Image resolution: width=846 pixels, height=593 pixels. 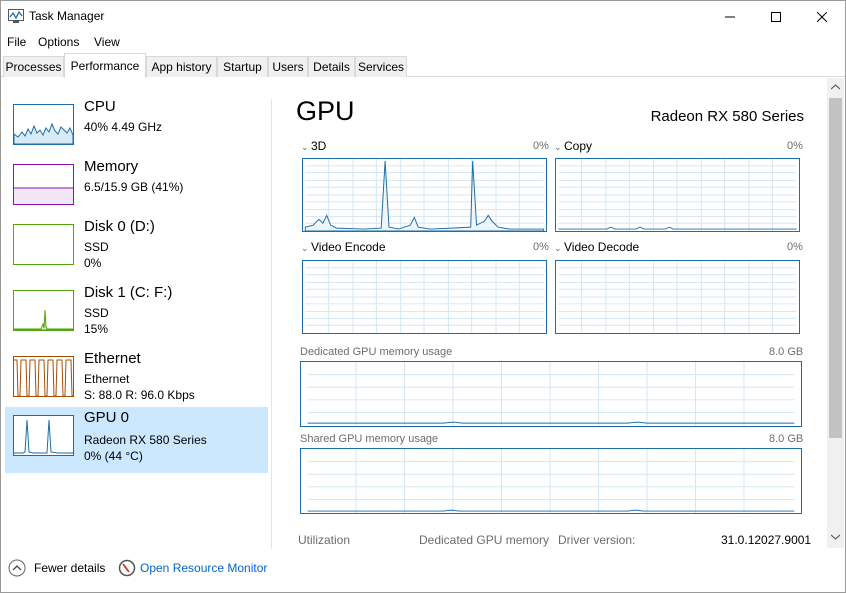 What do you see at coordinates (348, 247) in the screenshot?
I see `engine-video-encode-label: Video Encode` at bounding box center [348, 247].